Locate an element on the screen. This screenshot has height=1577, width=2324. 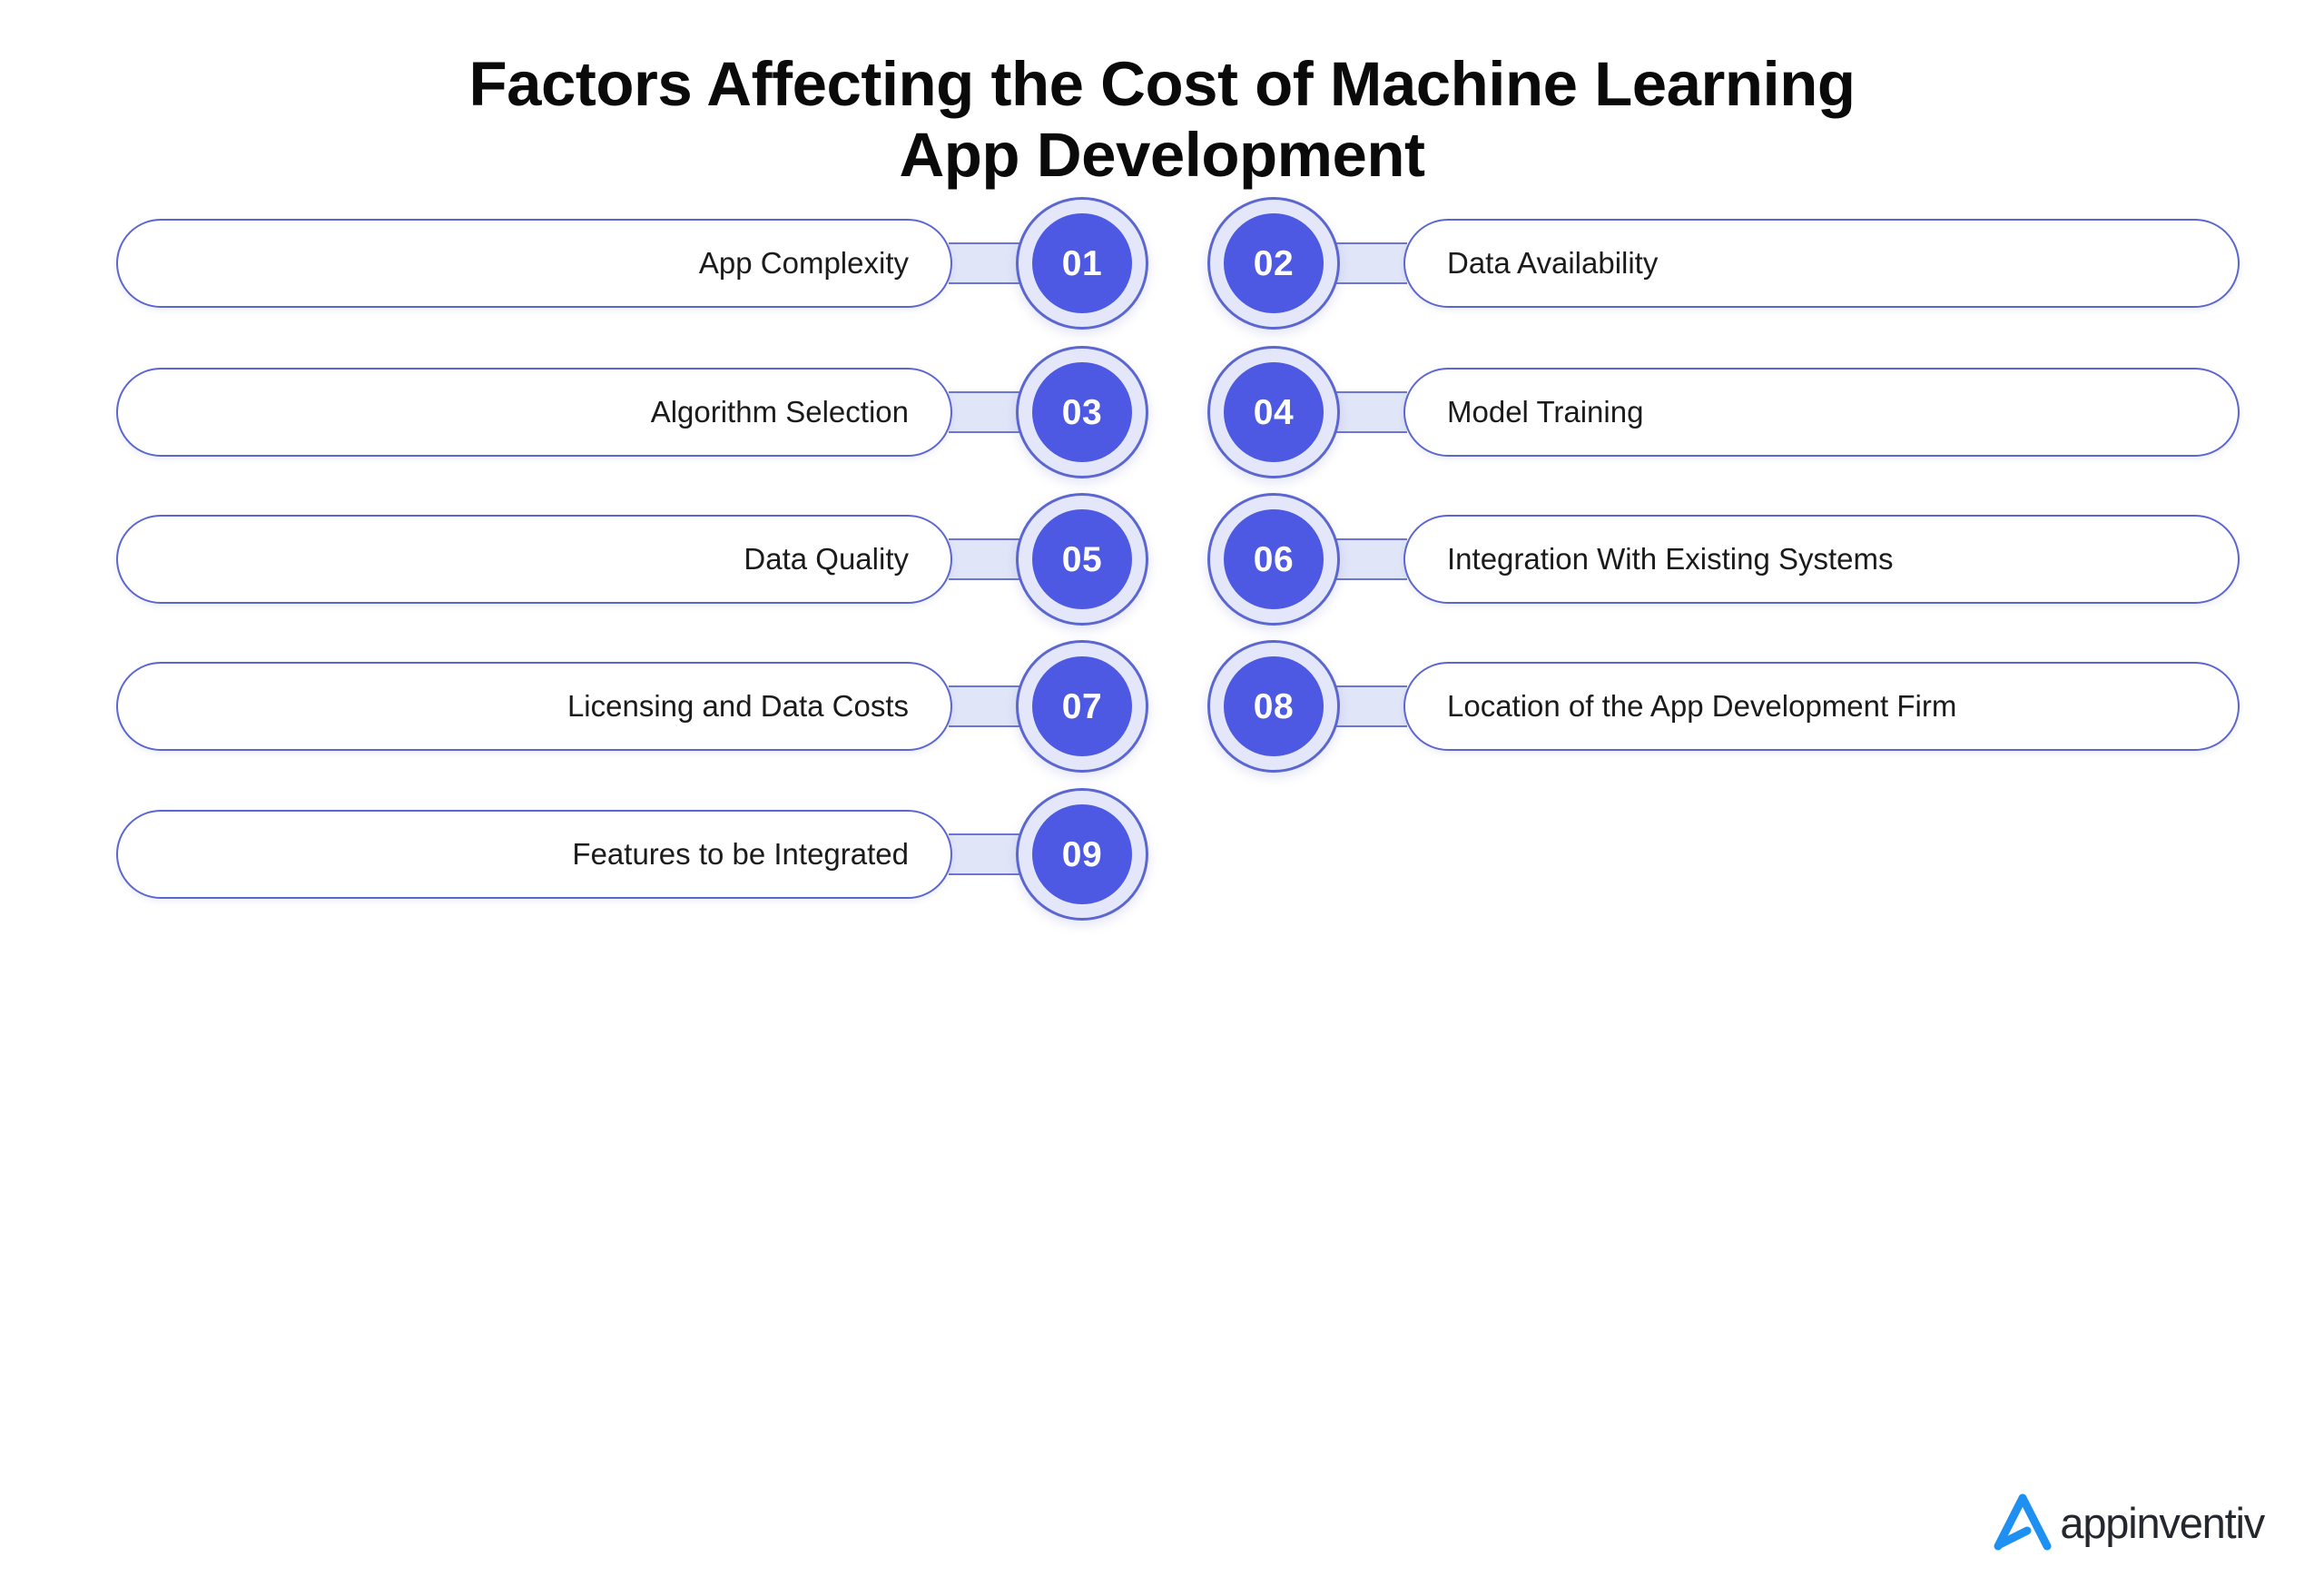
factor-item-09: Features to be Integrated 09 is located at coordinates (632, 854).